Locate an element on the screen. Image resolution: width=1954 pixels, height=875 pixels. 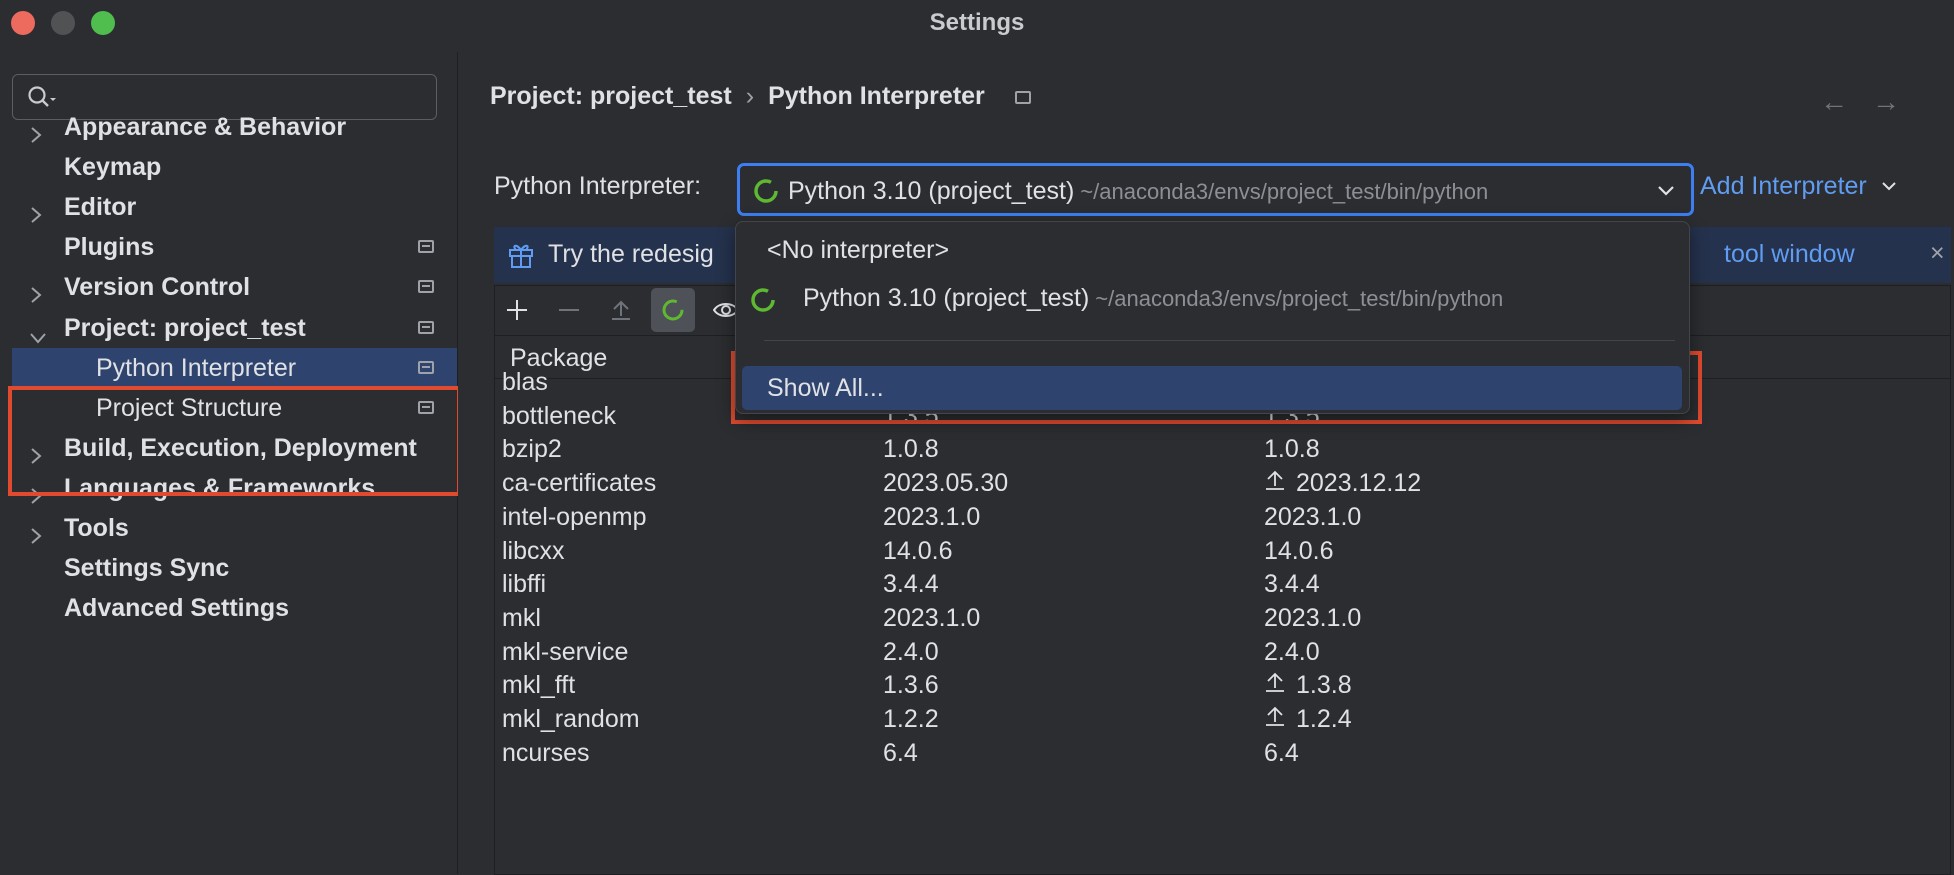
package-name: ncurses is located at coordinates (546, 752).